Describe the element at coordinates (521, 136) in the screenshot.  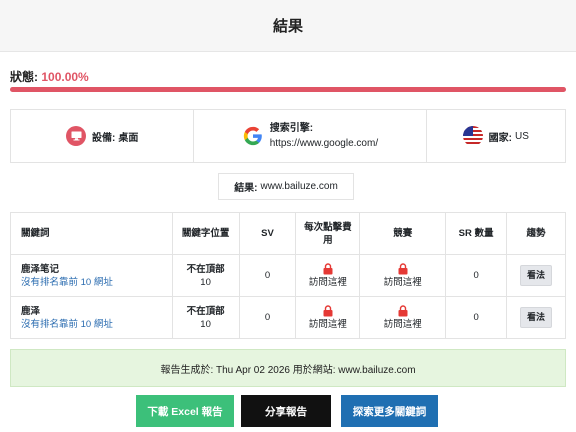
I see `country-value: US` at that location.